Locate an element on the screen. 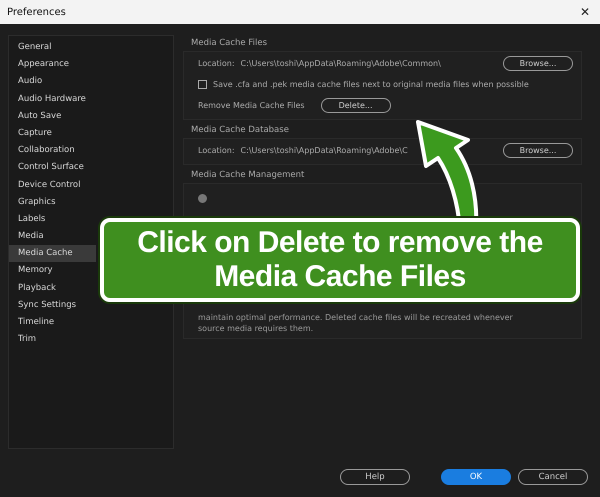  sidebar-item: Graphics is located at coordinates (52, 202).